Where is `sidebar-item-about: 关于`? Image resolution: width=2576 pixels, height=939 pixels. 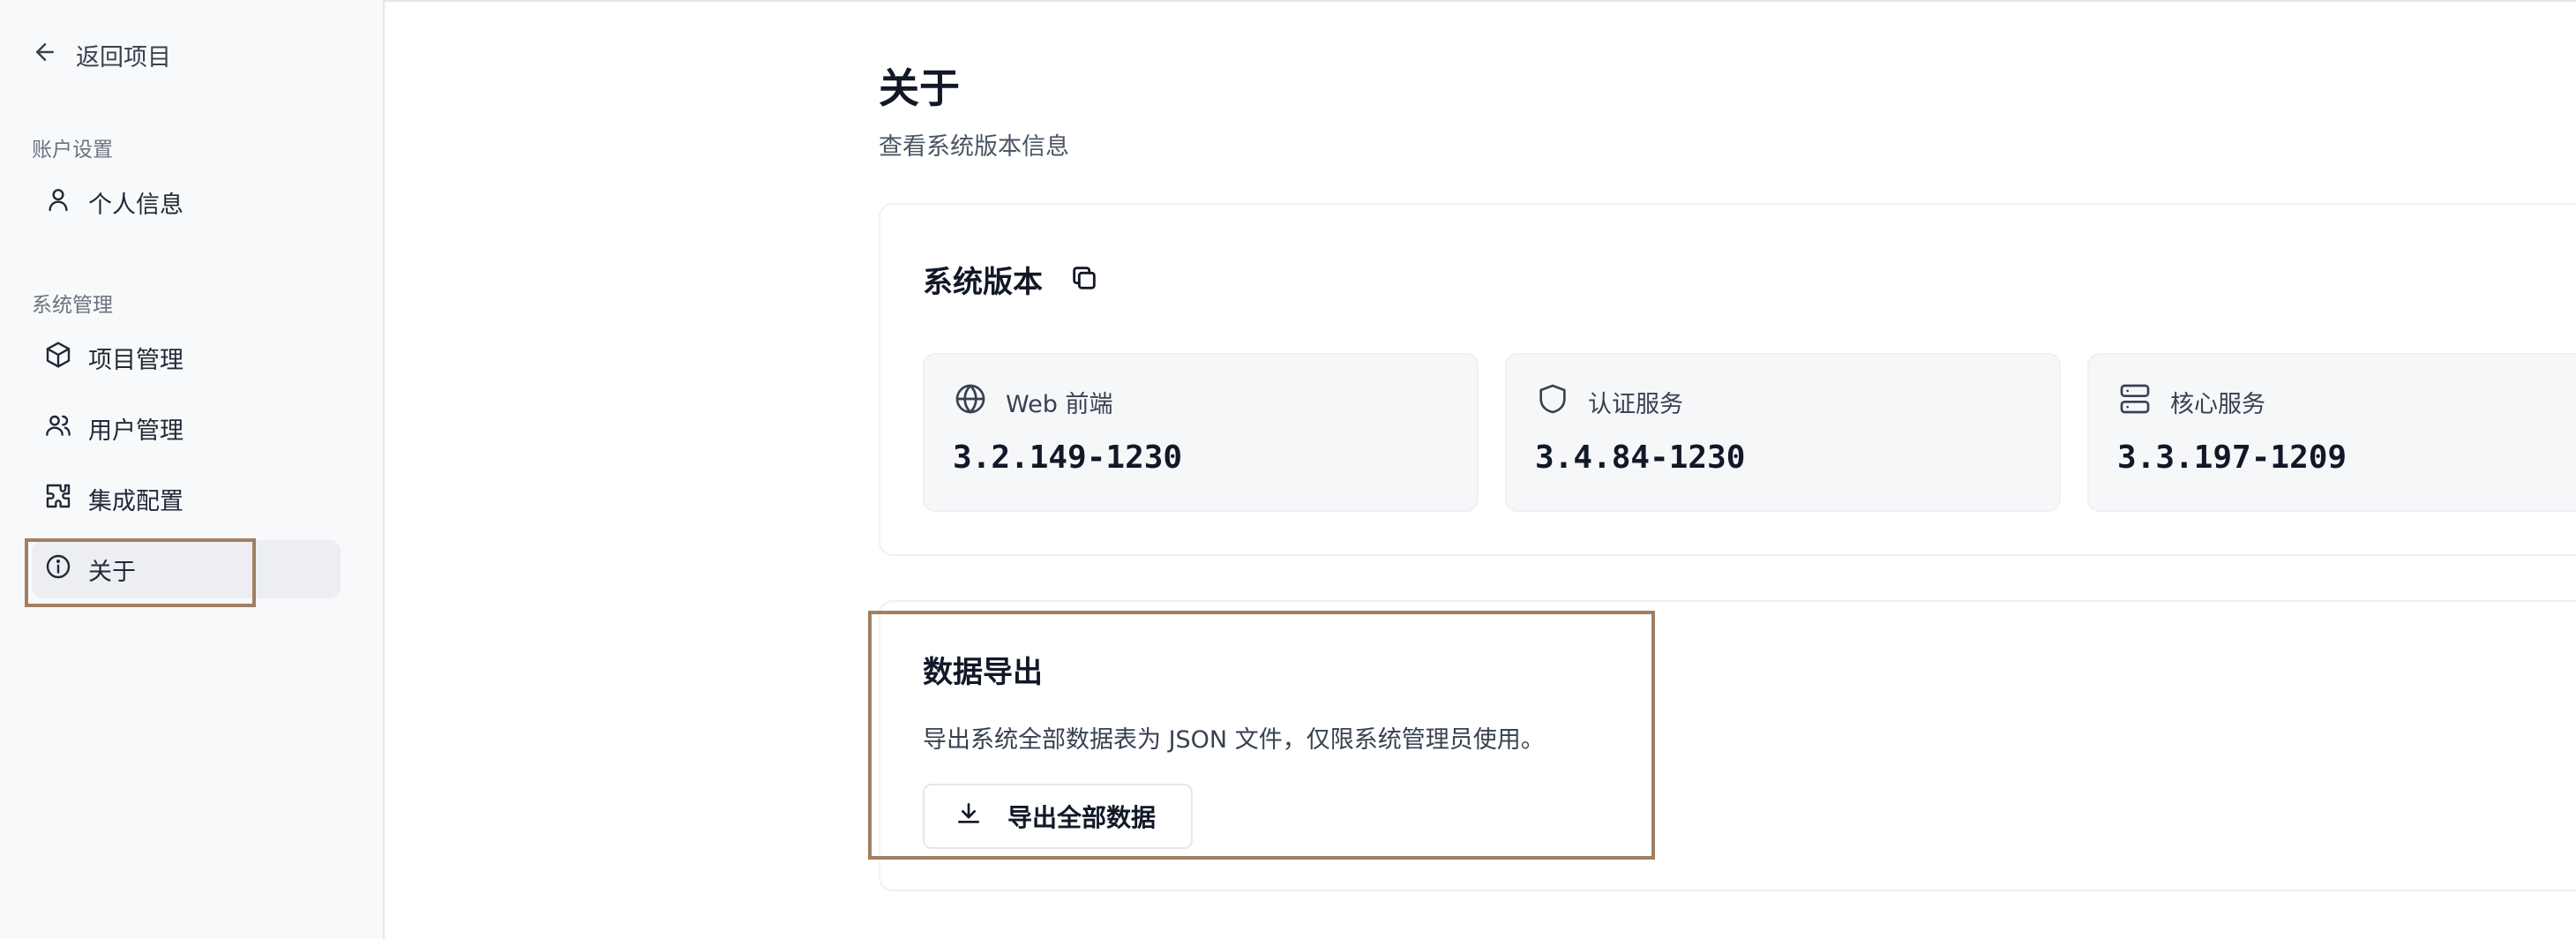 sidebar-item-about: 关于 is located at coordinates (187, 569).